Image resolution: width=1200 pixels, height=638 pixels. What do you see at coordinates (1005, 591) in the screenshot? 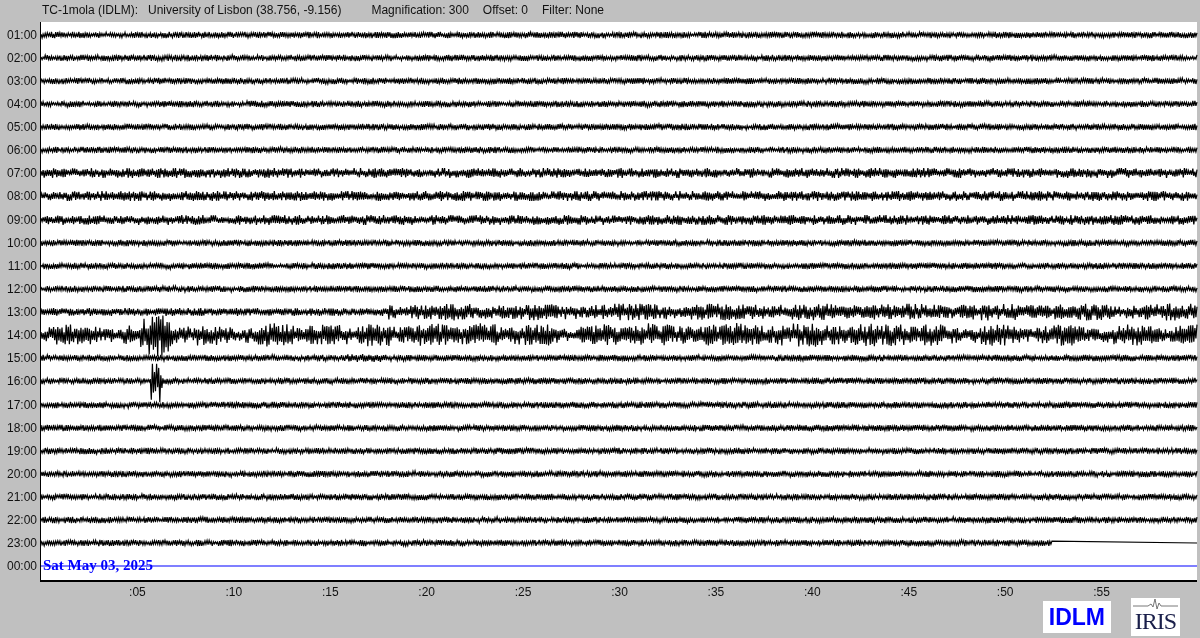
I see `minute-tick-label: :50` at bounding box center [1005, 591].